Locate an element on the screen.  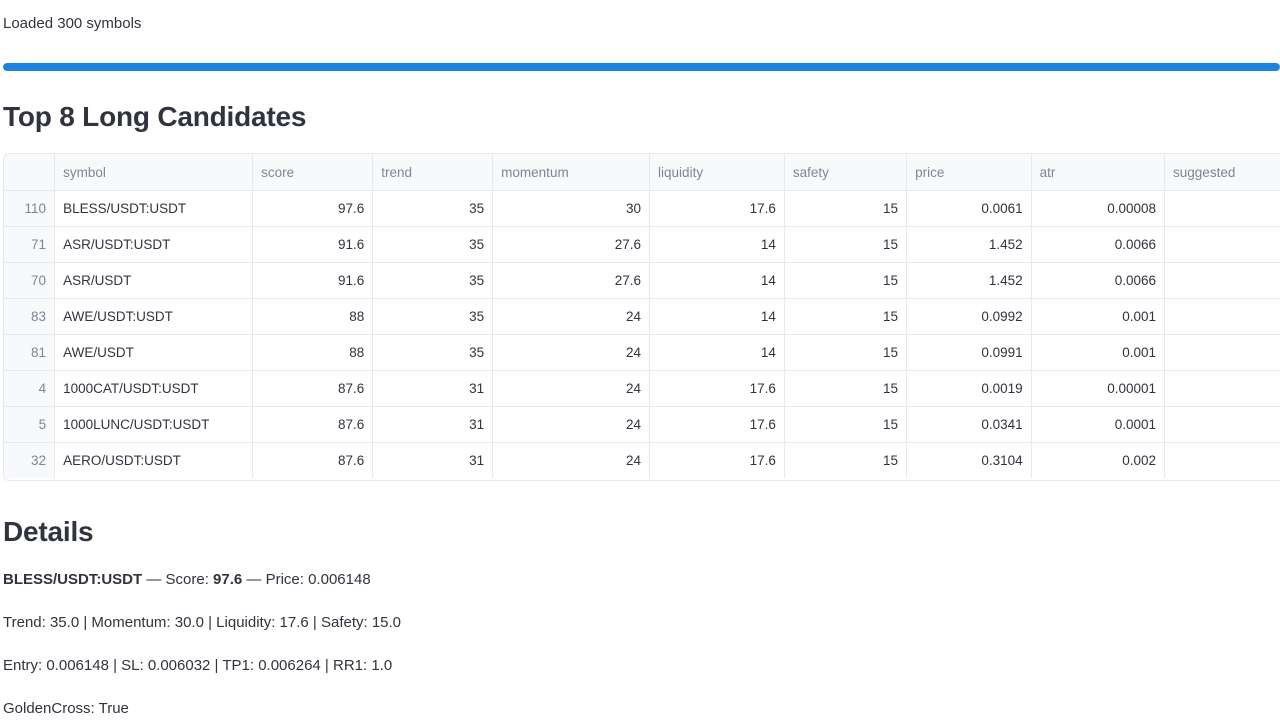
cell-symbol: 1000LUNC/USDT:USDT is located at coordinates (154, 424).